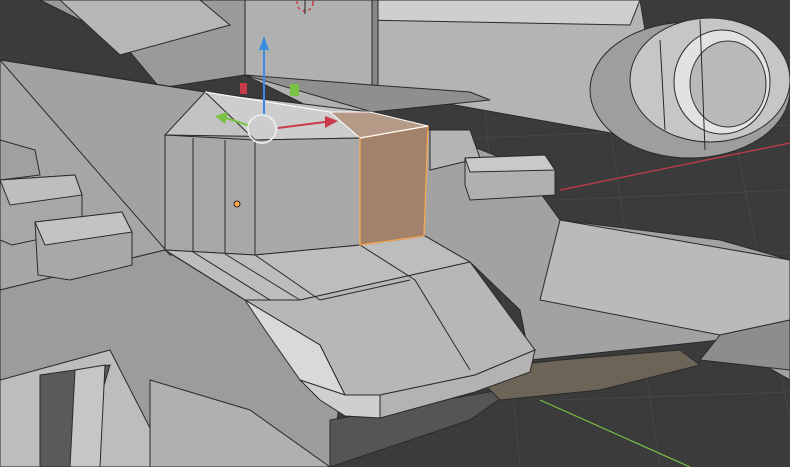  I want to click on object-origin-icon, so click(237, 204).